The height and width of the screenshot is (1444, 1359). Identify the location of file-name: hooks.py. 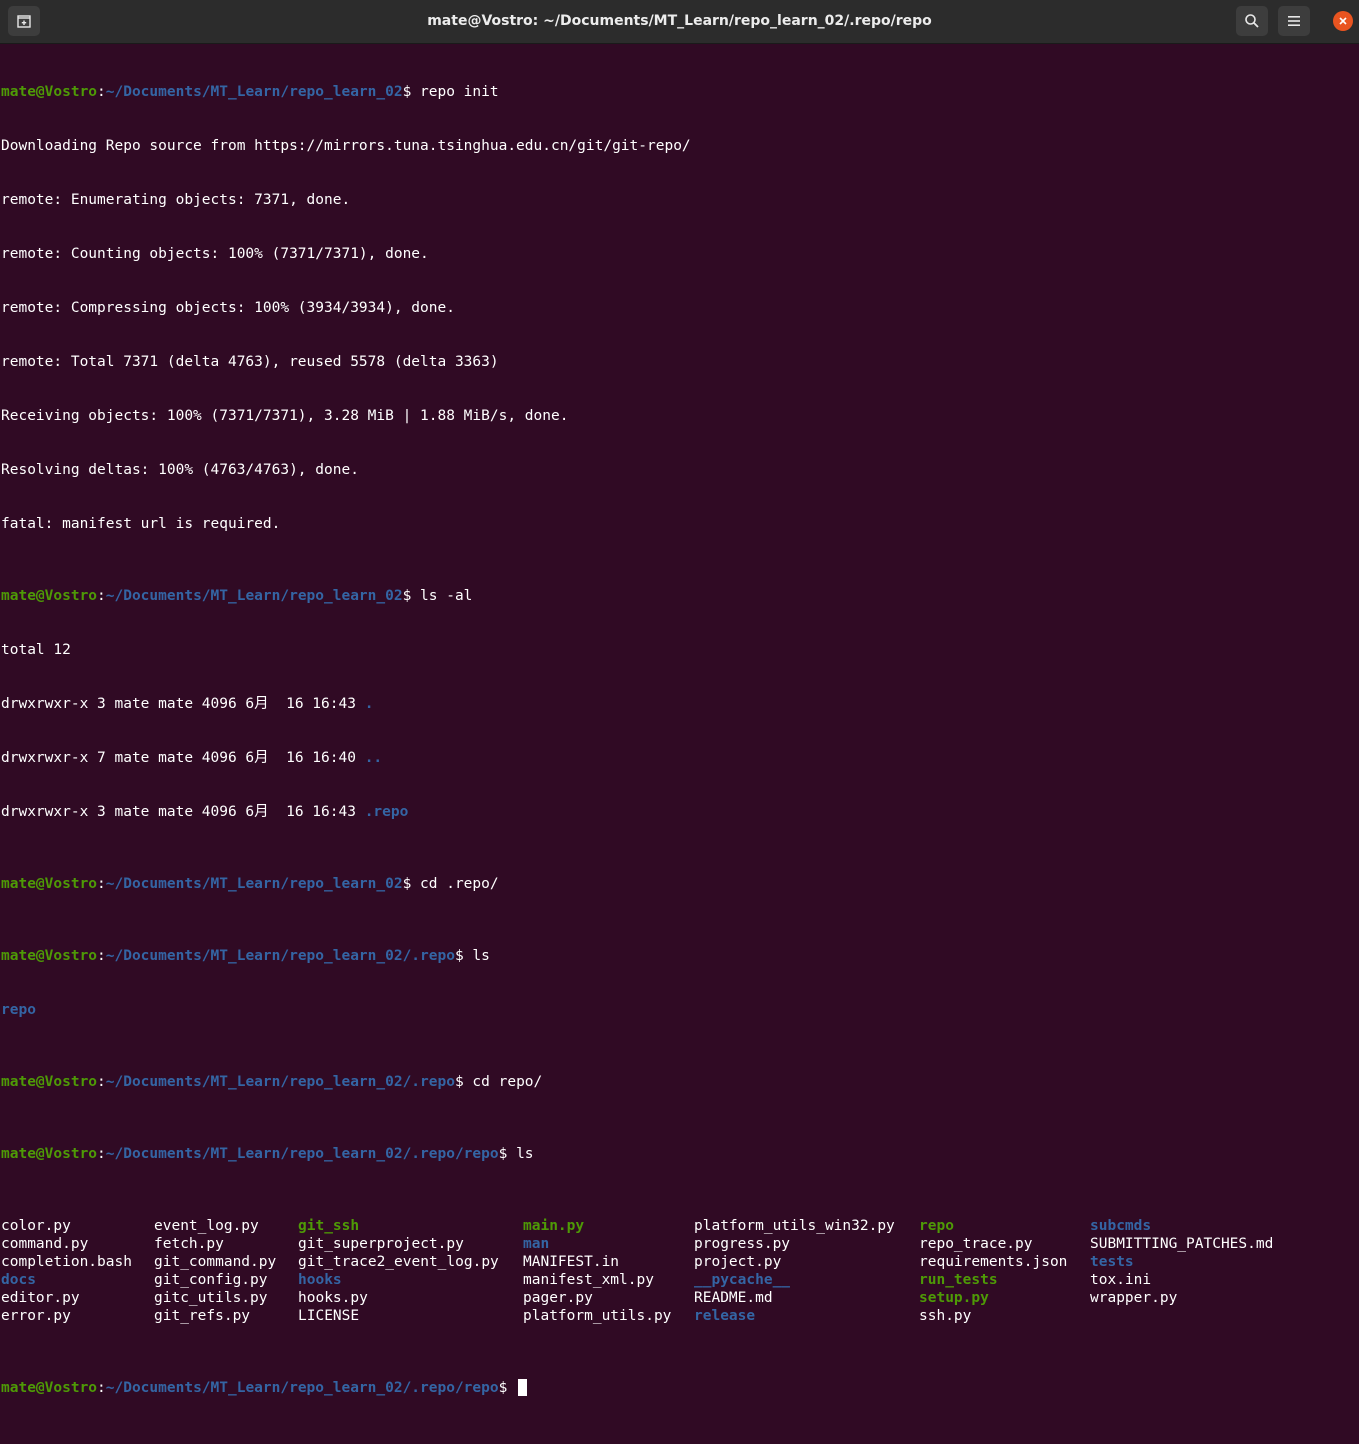
(333, 1298).